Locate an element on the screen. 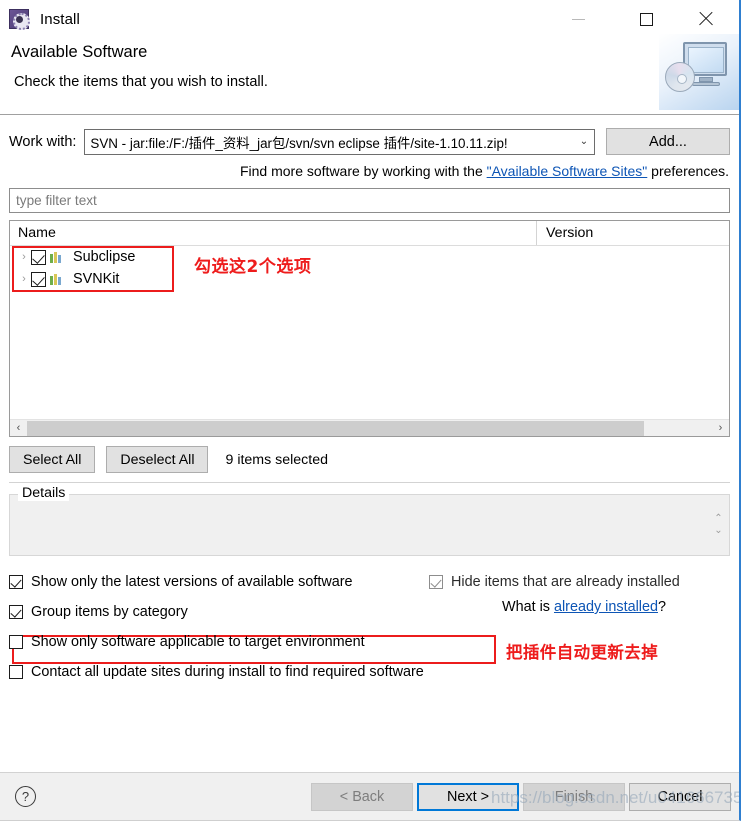 Image resolution: width=741 pixels, height=821 pixels. maximize-icon is located at coordinates (646, 19).